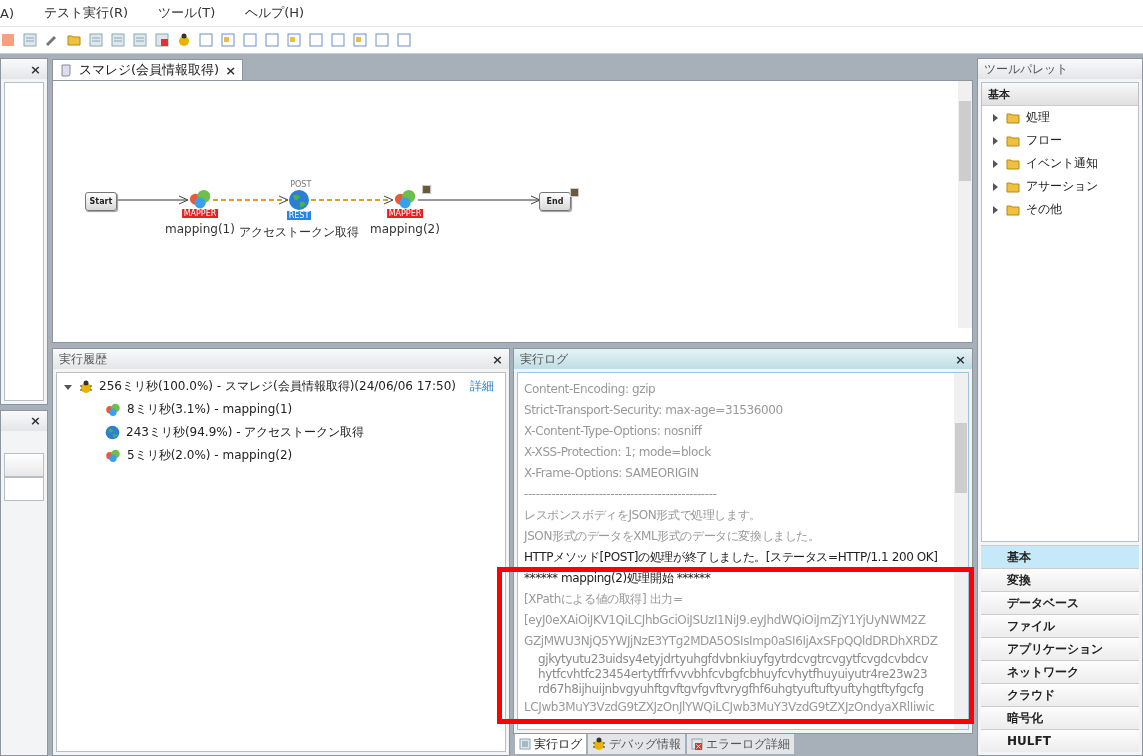 The height and width of the screenshot is (756, 1143). Describe the element at coordinates (733, 674) in the screenshot. I see `log-line: hytfcvhtfc23454ertytffrfvvvbhfcvbgfcbhuyfcvhytfhuyuiyutr4re23w23` at that location.